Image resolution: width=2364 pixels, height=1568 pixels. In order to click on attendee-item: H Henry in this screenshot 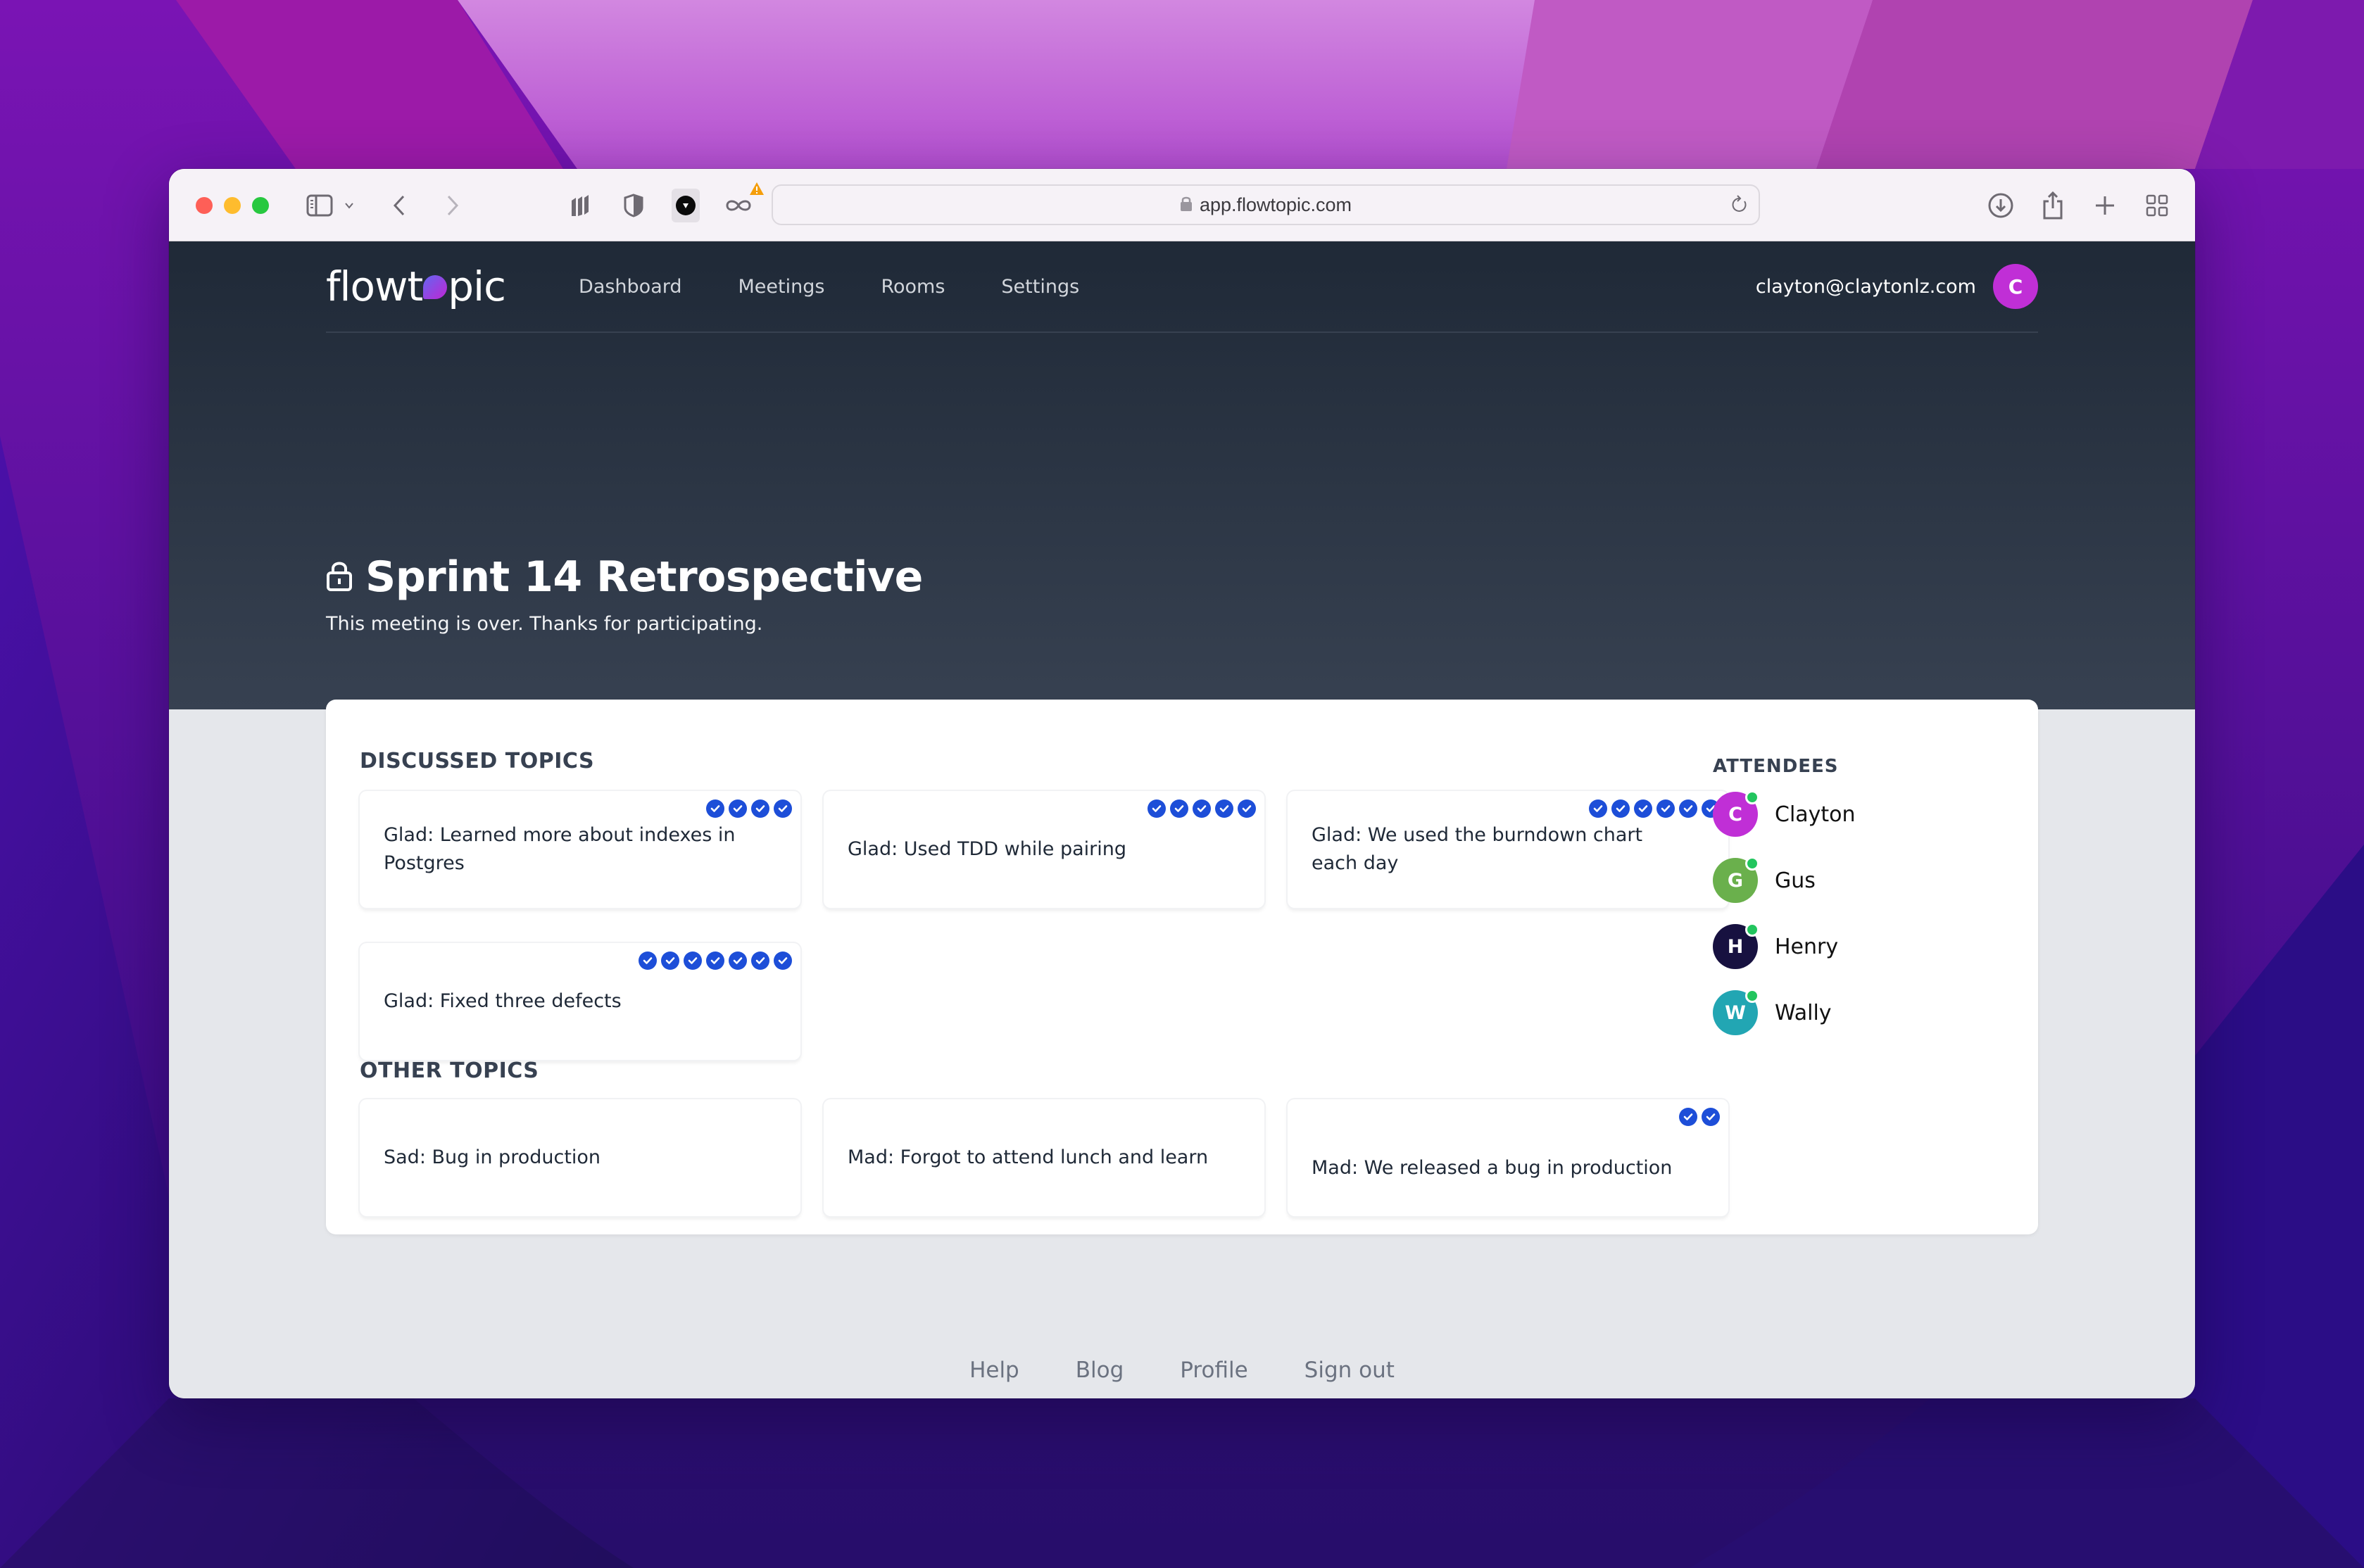, I will do `click(1784, 946)`.